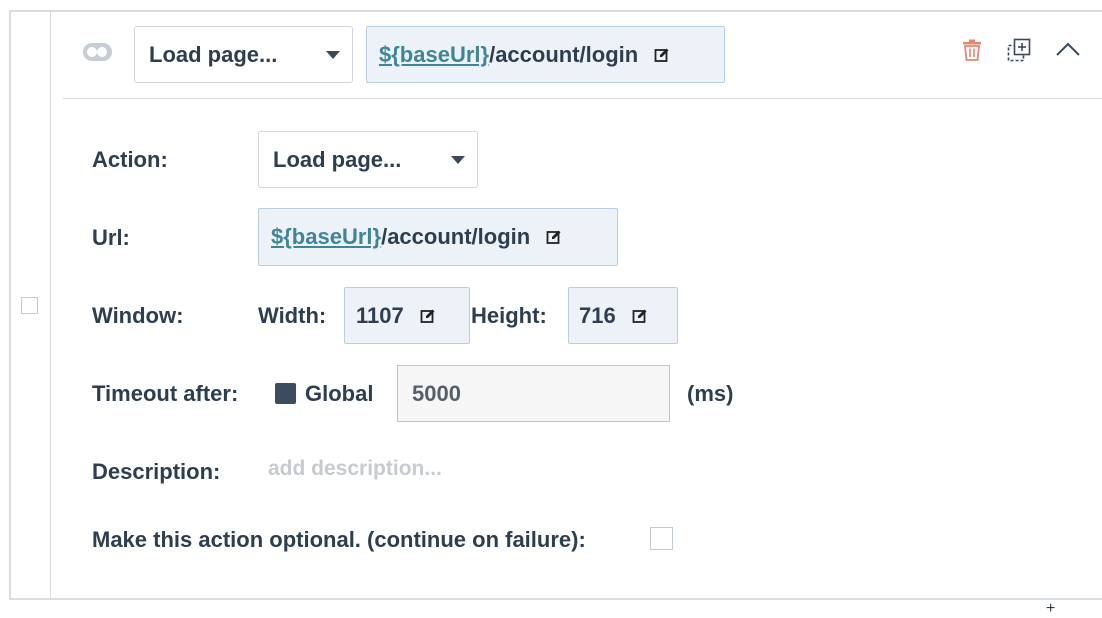 The image size is (1102, 618). What do you see at coordinates (156, 471) in the screenshot?
I see `description-label: Description:` at bounding box center [156, 471].